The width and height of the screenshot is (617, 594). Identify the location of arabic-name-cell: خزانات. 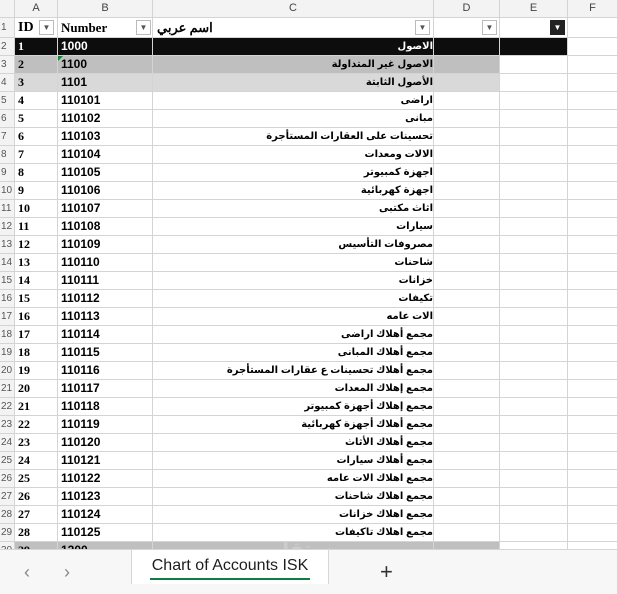
(293, 281).